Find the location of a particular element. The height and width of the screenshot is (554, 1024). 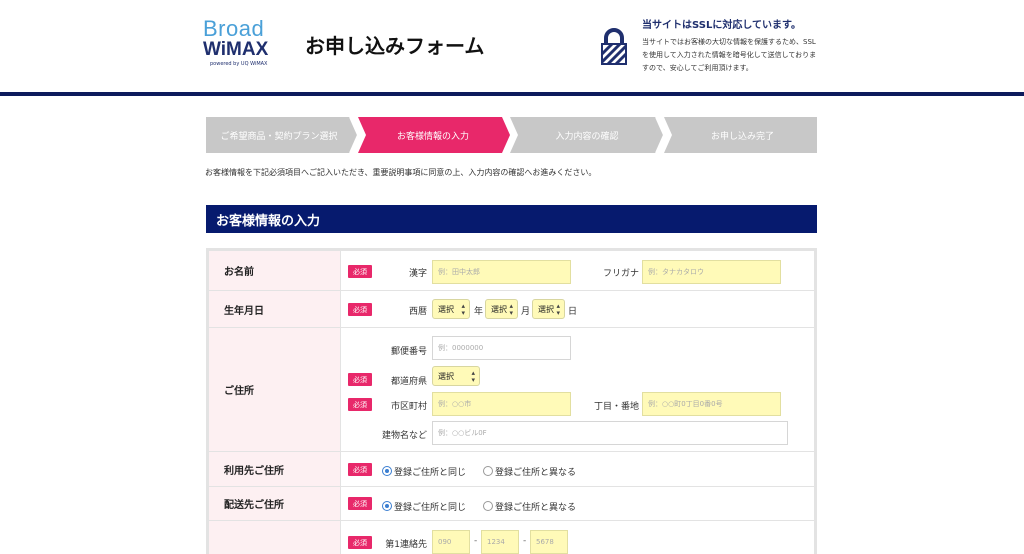

birth-day-select: 選択 ▴ ▾ is located at coordinates (548, 309).